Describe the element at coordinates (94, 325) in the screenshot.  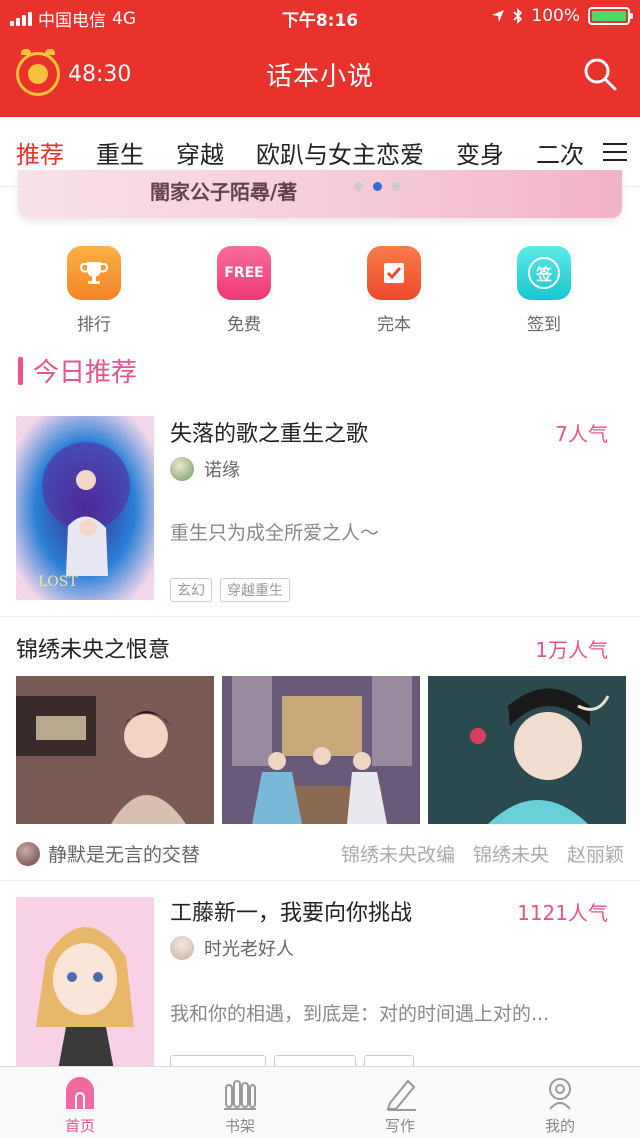
I see `ranking-label: 排行` at that location.